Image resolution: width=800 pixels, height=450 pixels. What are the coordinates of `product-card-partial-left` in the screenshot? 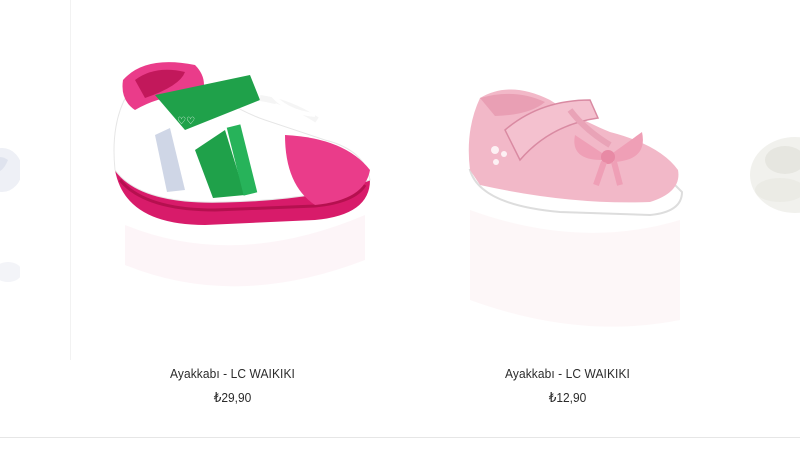 It's located at (10, 215).